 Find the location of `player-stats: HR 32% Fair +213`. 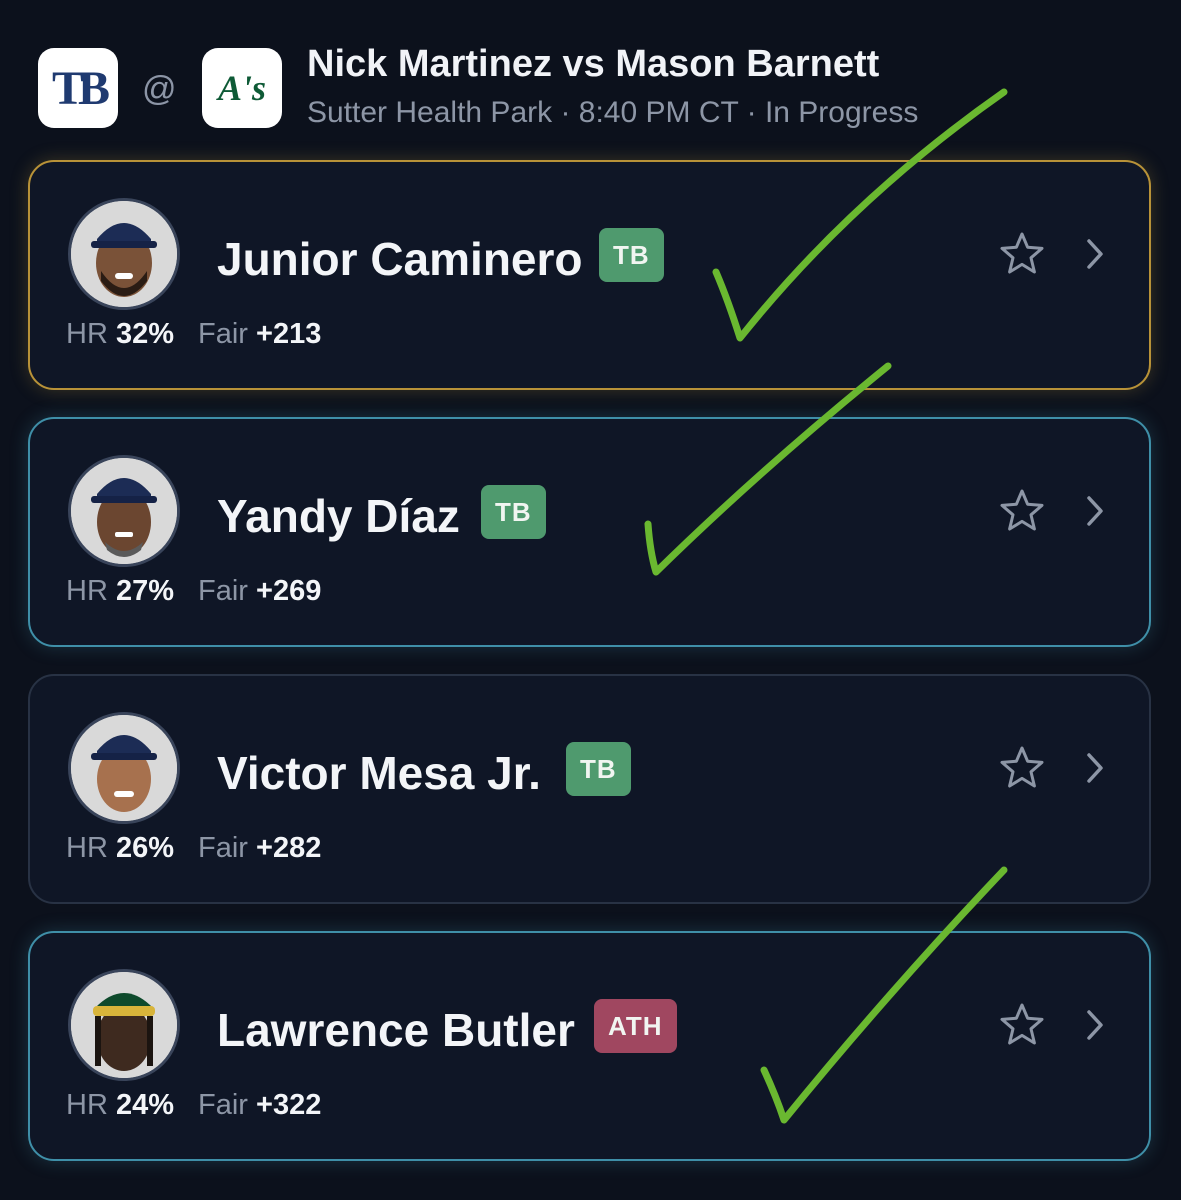

player-stats: HR 32% Fair +213 is located at coordinates (194, 334).